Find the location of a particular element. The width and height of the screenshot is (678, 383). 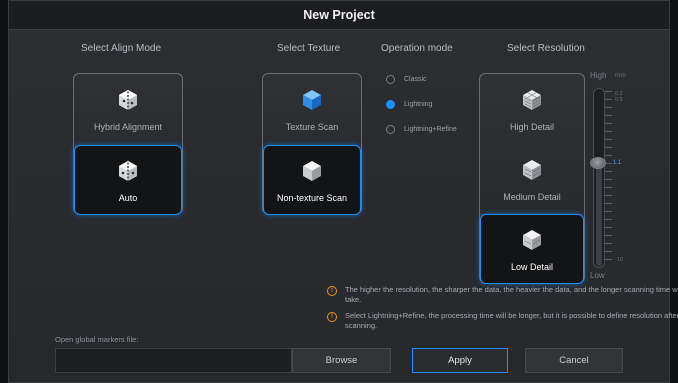

slider-handle is located at coordinates (598, 163).